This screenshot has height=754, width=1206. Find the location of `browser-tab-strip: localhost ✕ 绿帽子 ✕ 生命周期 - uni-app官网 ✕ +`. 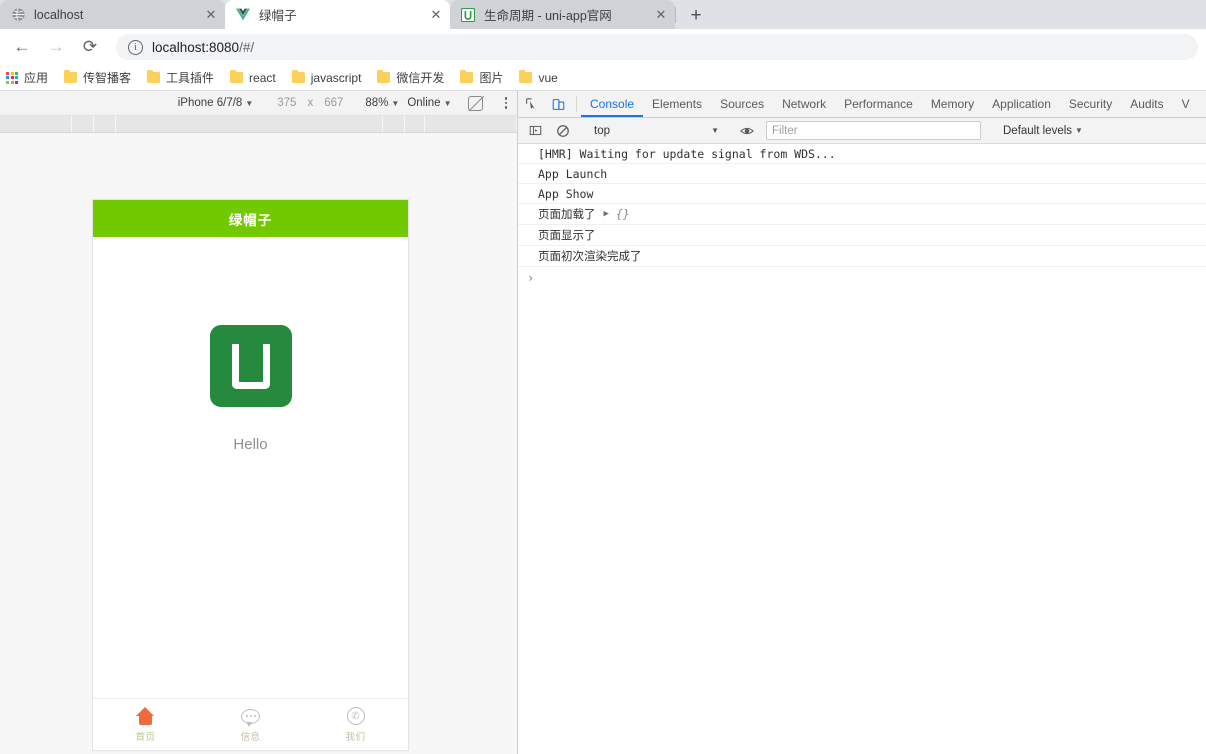

browser-tab-strip: localhost ✕ 绿帽子 ✕ 生命周期 - uni-app官网 ✕ + is located at coordinates (603, 14).